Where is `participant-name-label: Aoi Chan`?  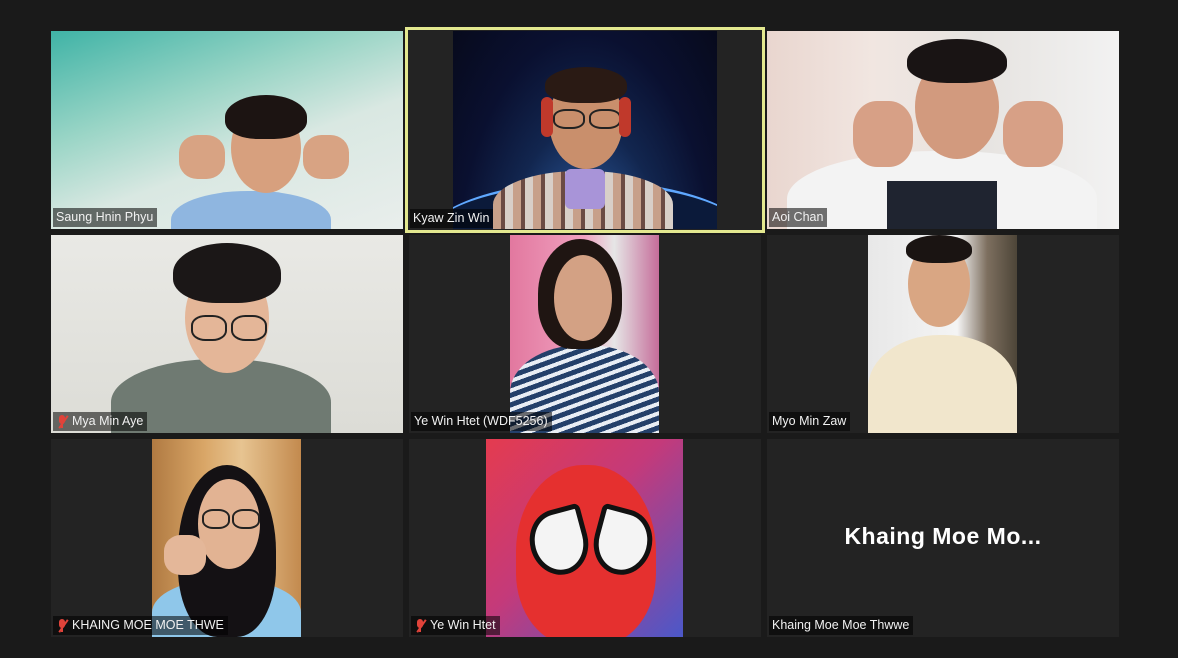
participant-name-label: Aoi Chan is located at coordinates (798, 217).